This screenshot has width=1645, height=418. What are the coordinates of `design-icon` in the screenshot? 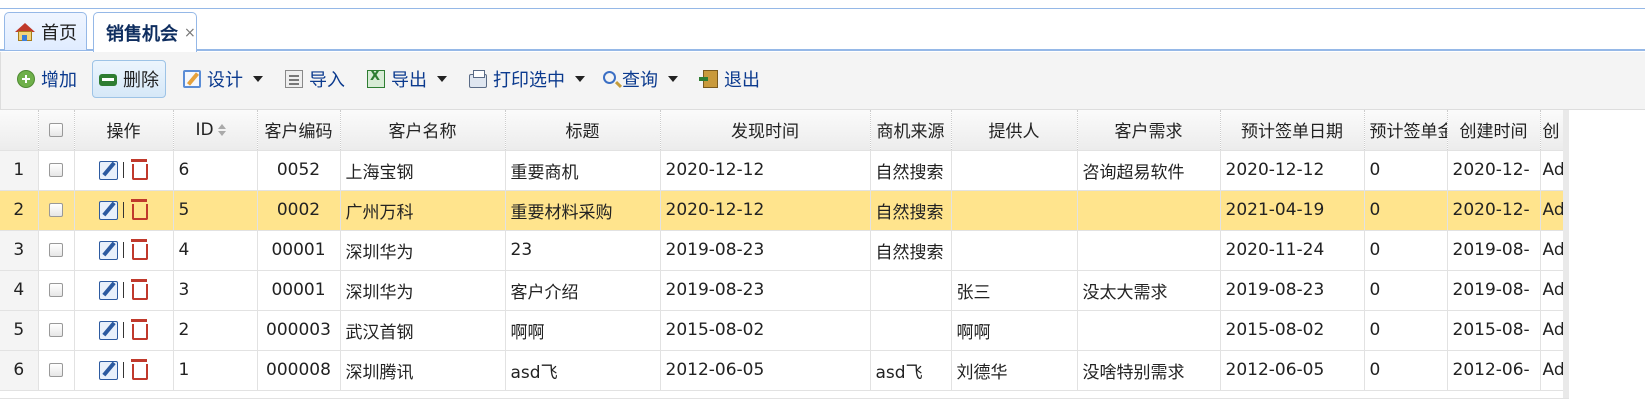 It's located at (192, 79).